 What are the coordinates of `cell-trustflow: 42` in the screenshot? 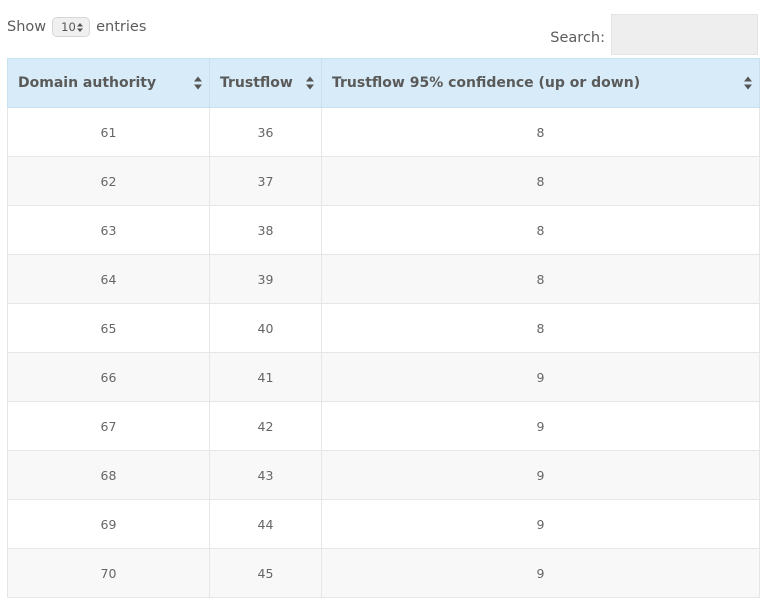 It's located at (265, 426).